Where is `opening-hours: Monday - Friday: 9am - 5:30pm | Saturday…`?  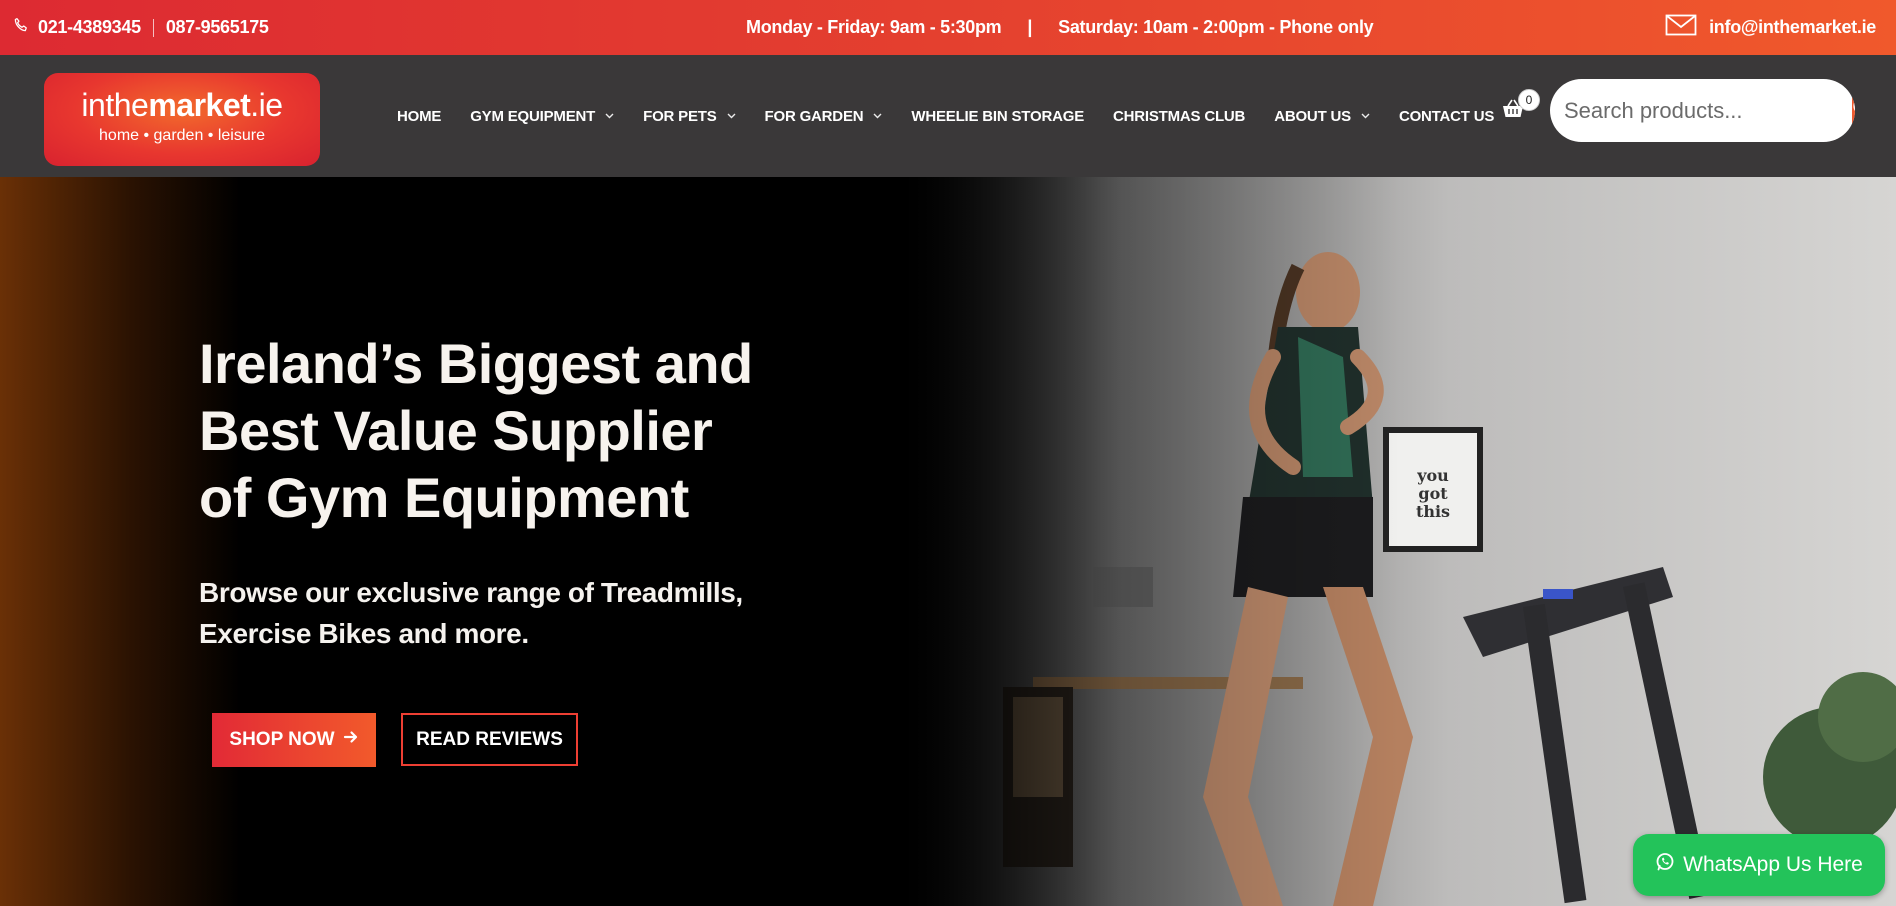
opening-hours: Monday - Friday: 9am - 5:30pm | Saturday… is located at coordinates (1060, 27).